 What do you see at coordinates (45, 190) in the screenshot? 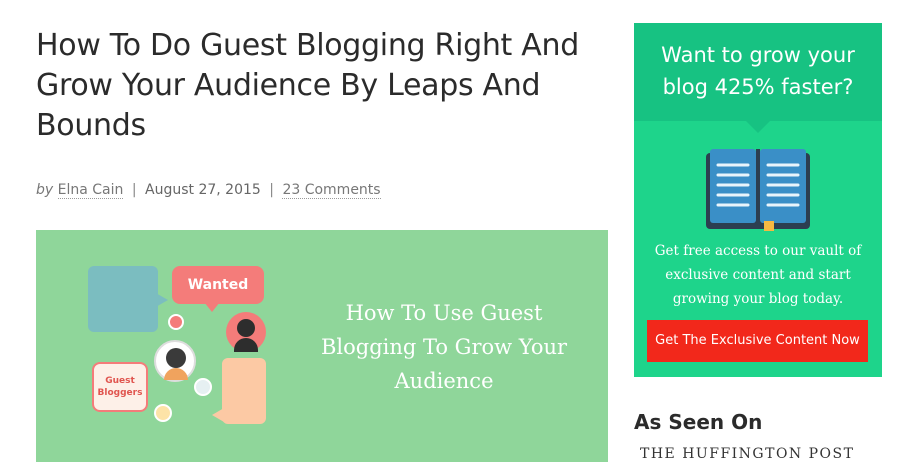
I see `by-label: by` at bounding box center [45, 190].